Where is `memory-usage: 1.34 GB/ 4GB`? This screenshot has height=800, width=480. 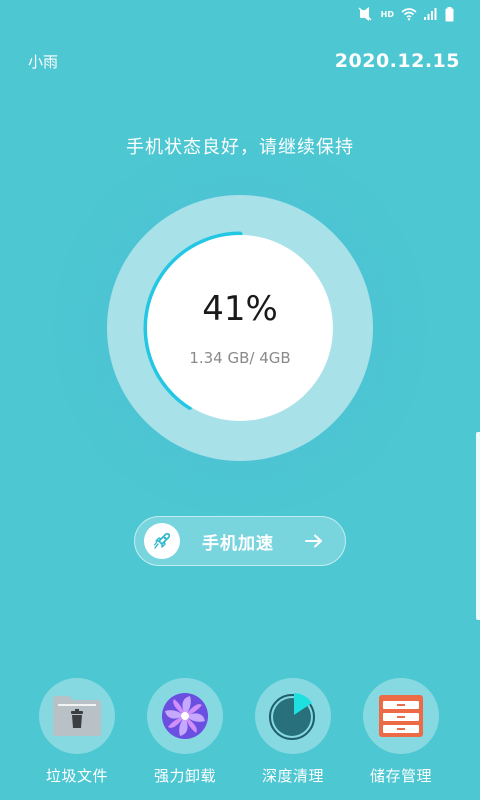
memory-usage: 1.34 GB/ 4GB is located at coordinates (240, 358).